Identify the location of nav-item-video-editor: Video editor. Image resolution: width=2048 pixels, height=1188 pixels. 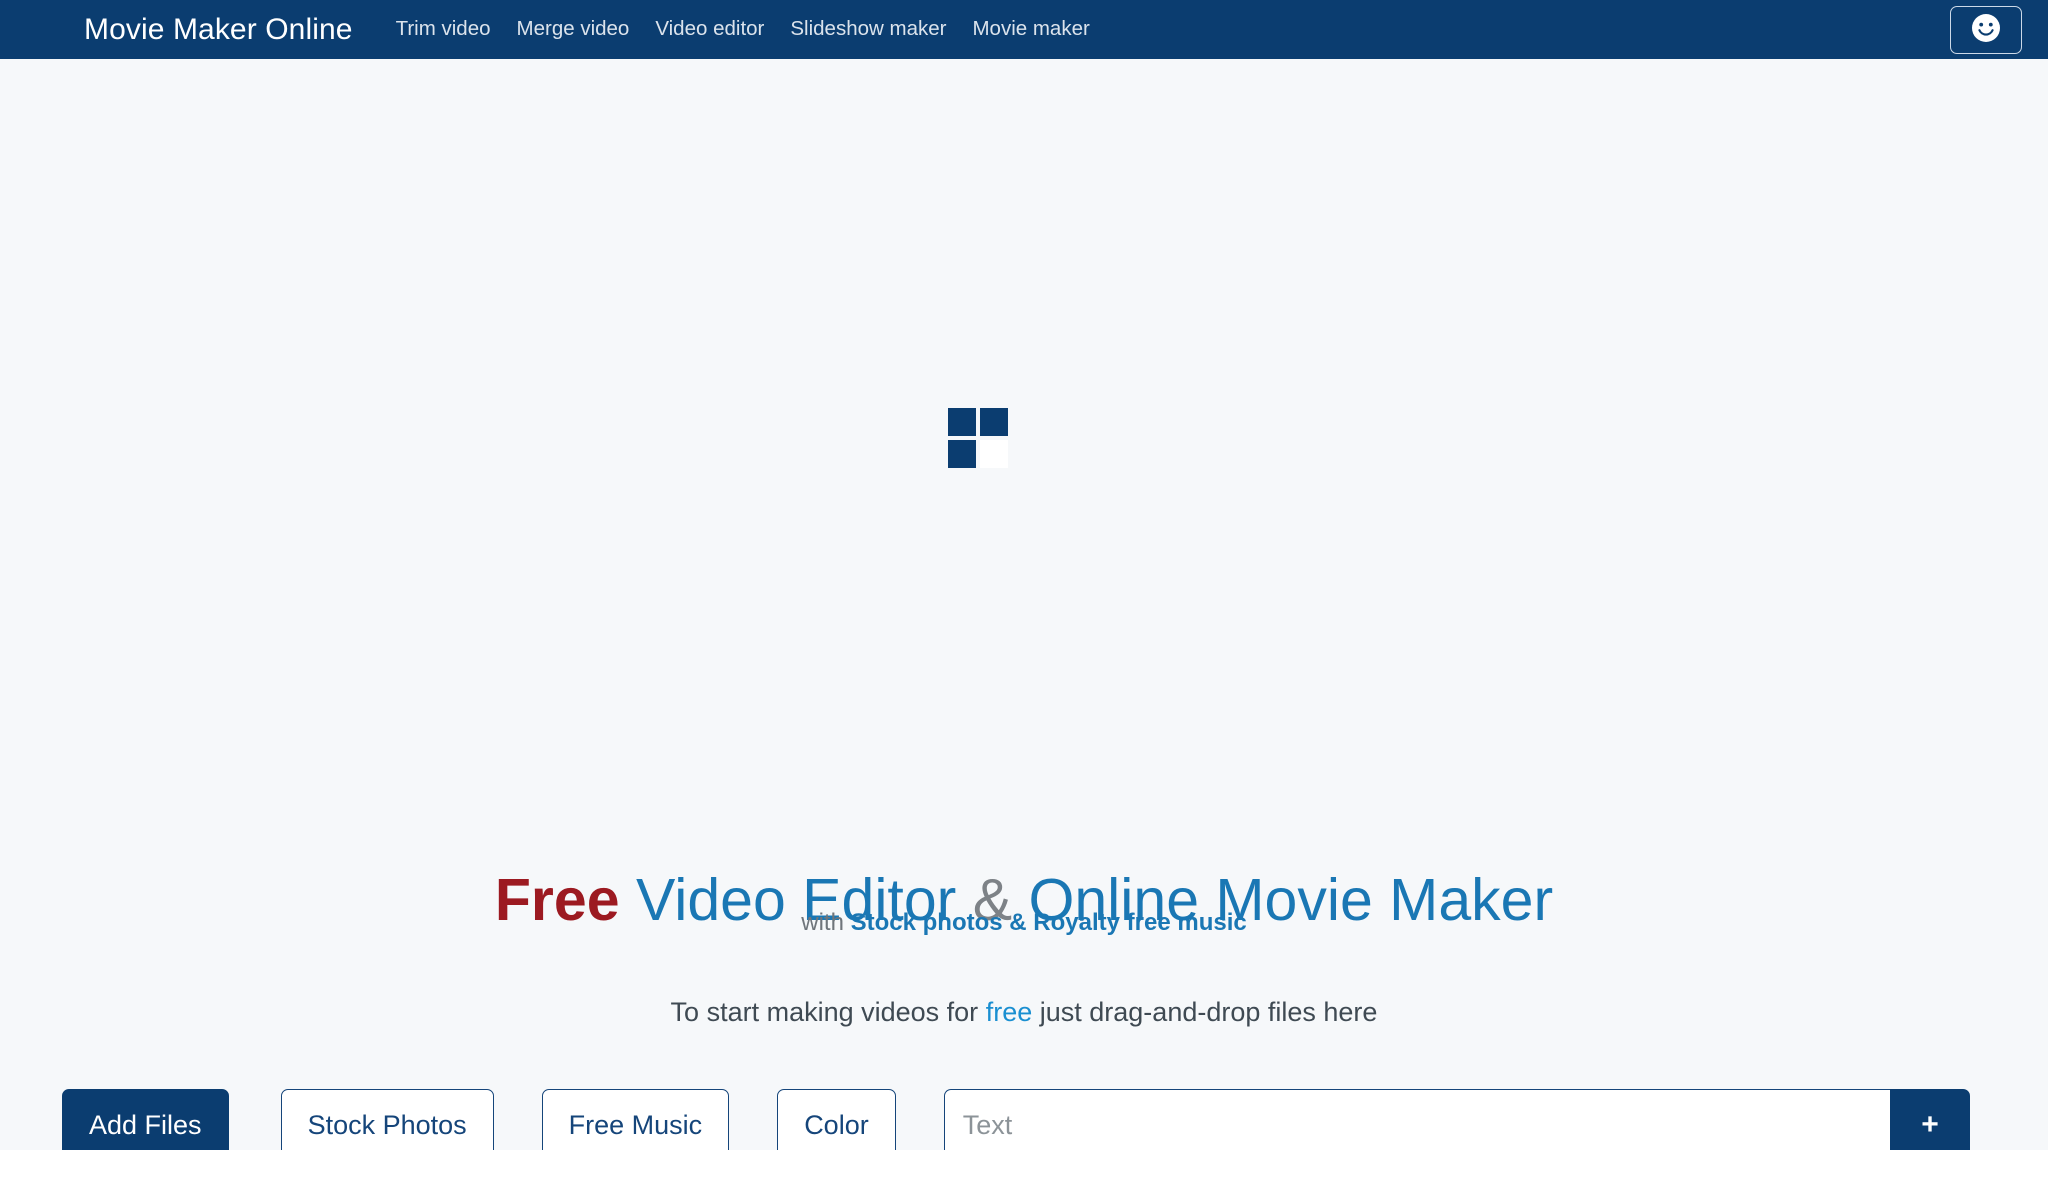
(709, 29).